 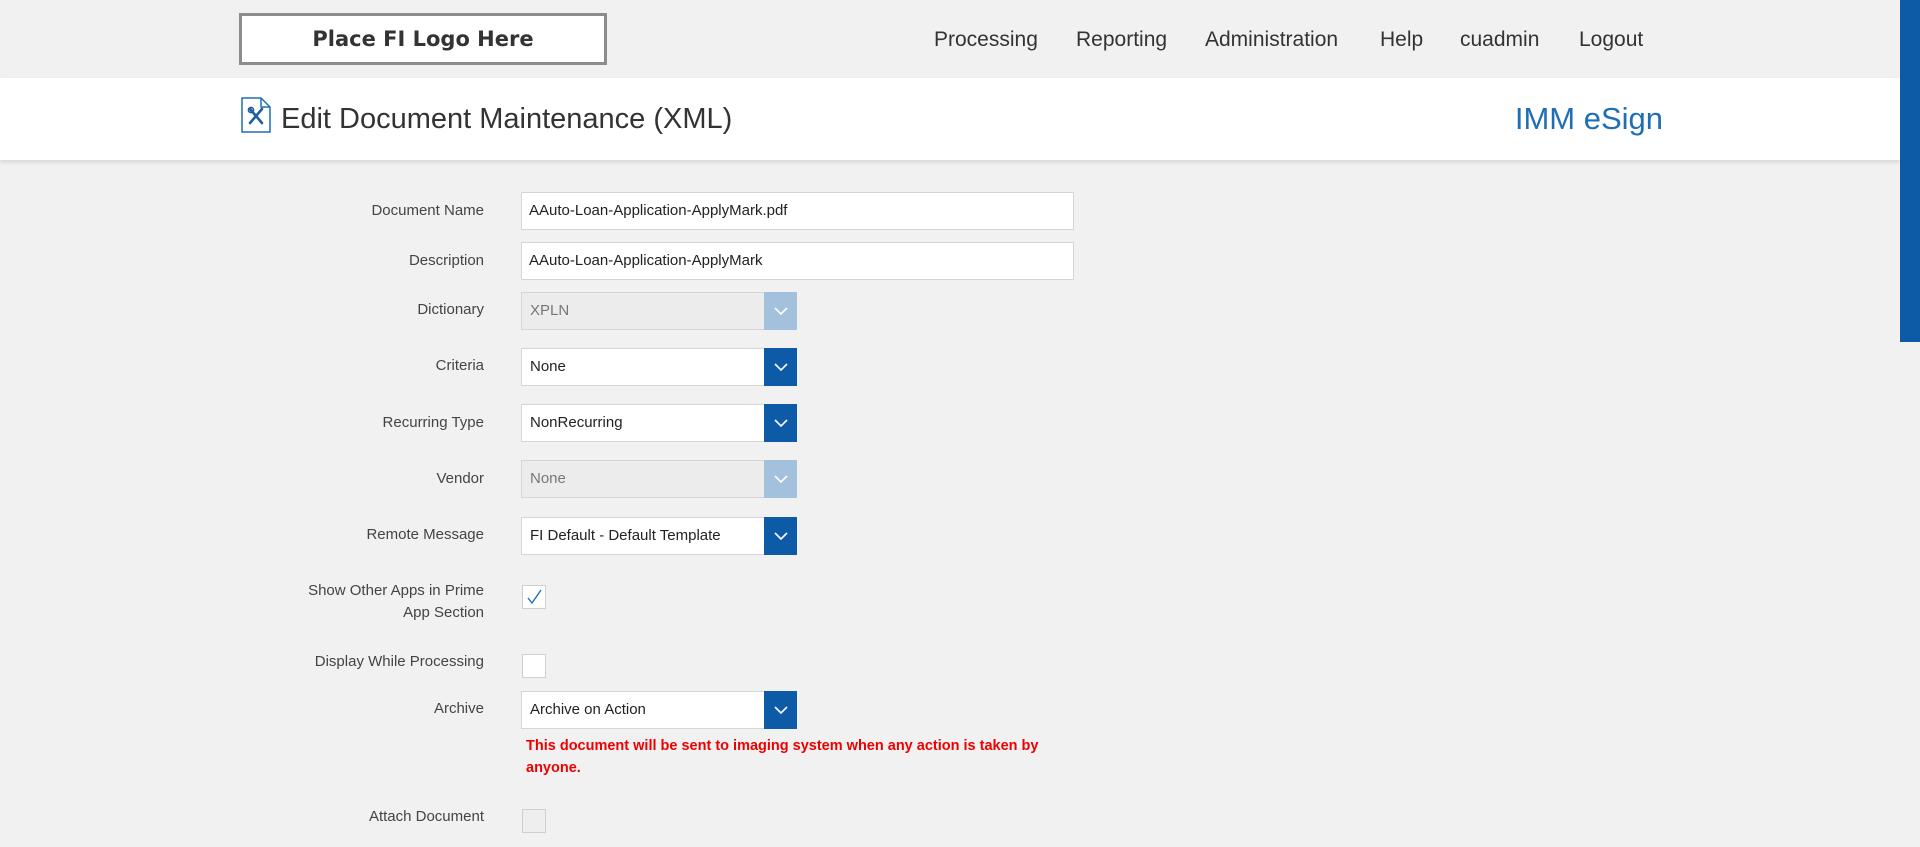 I want to click on archive-value: Archive on Action, so click(x=588, y=709).